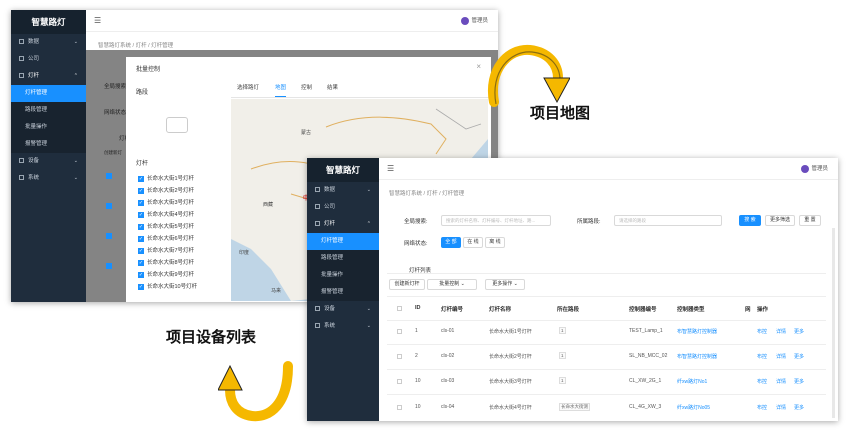  What do you see at coordinates (166, 250) in the screenshot?
I see `lamp-checkbox: ✓ 长命水大街7号灯杆` at bounding box center [166, 250].